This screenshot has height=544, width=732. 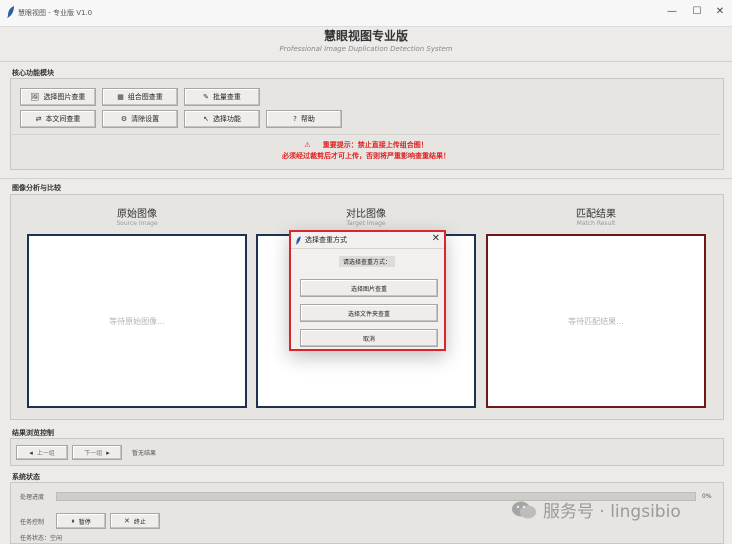 I want to click on select-image-check-button: 🖼 选择图片查重, so click(x=58, y=97).